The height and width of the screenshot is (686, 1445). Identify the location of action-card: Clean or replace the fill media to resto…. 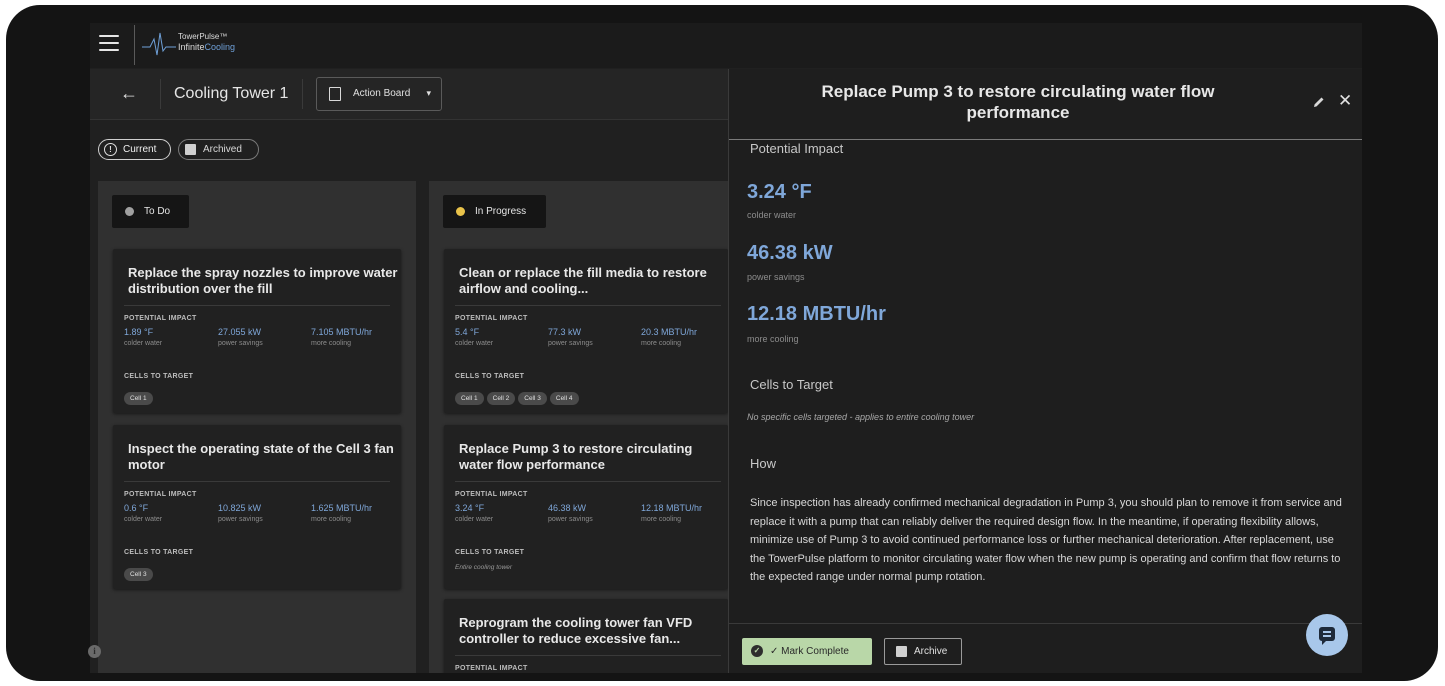
(586, 331).